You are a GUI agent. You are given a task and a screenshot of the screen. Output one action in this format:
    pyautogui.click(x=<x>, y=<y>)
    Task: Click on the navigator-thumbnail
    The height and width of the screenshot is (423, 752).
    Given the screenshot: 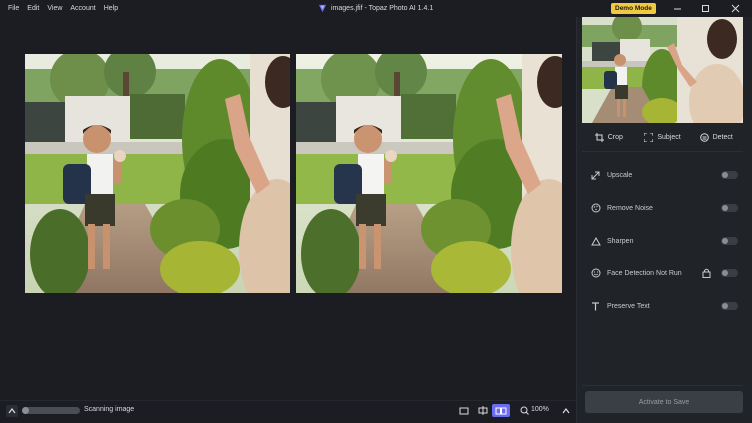 What is the action you would take?
    pyautogui.click(x=662, y=70)
    